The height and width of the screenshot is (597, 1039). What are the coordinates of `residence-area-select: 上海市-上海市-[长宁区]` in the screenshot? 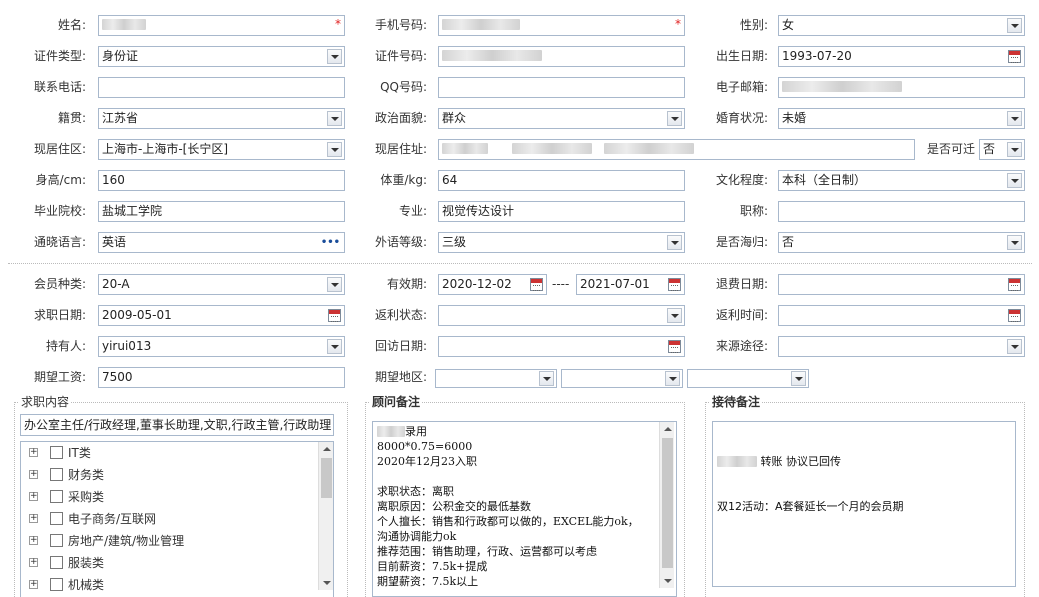 It's located at (221, 149).